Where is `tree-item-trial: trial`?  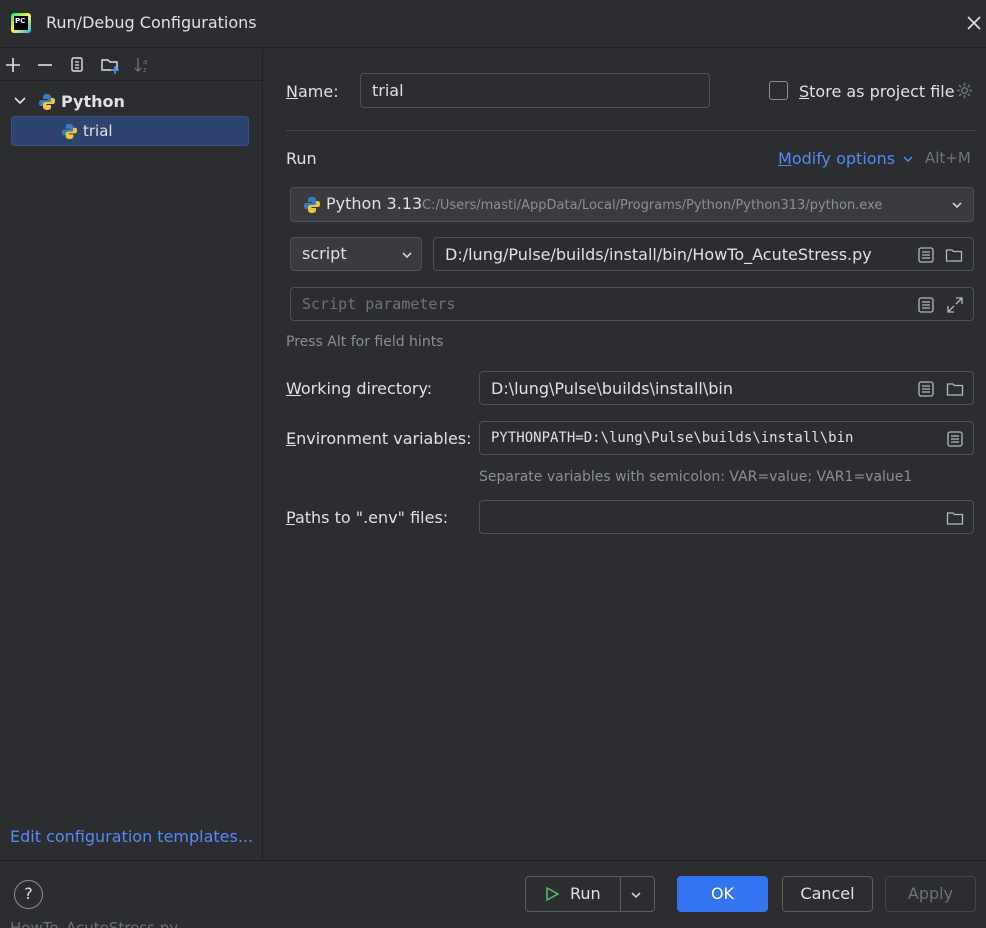
tree-item-trial: trial is located at coordinates (130, 131).